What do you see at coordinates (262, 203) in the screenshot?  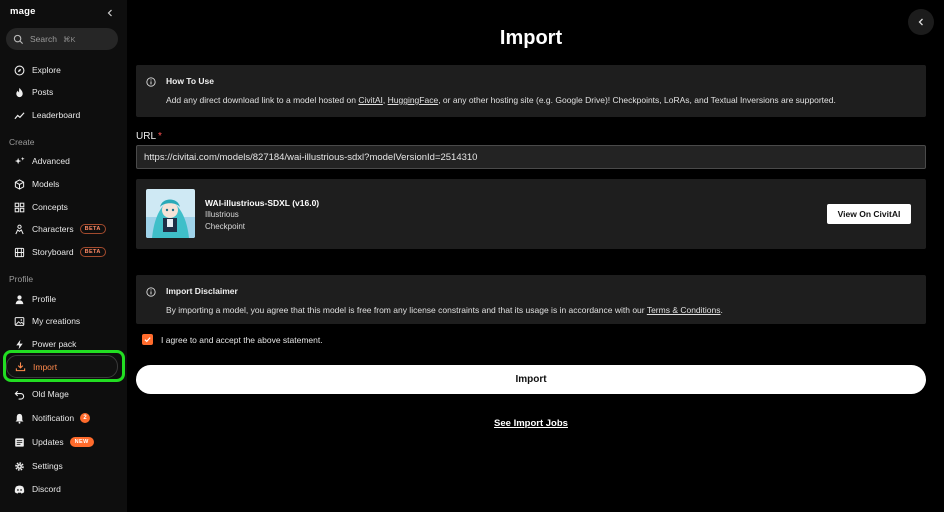 I see `model-name: WAI-illustrious-SDXL (v16.0)` at bounding box center [262, 203].